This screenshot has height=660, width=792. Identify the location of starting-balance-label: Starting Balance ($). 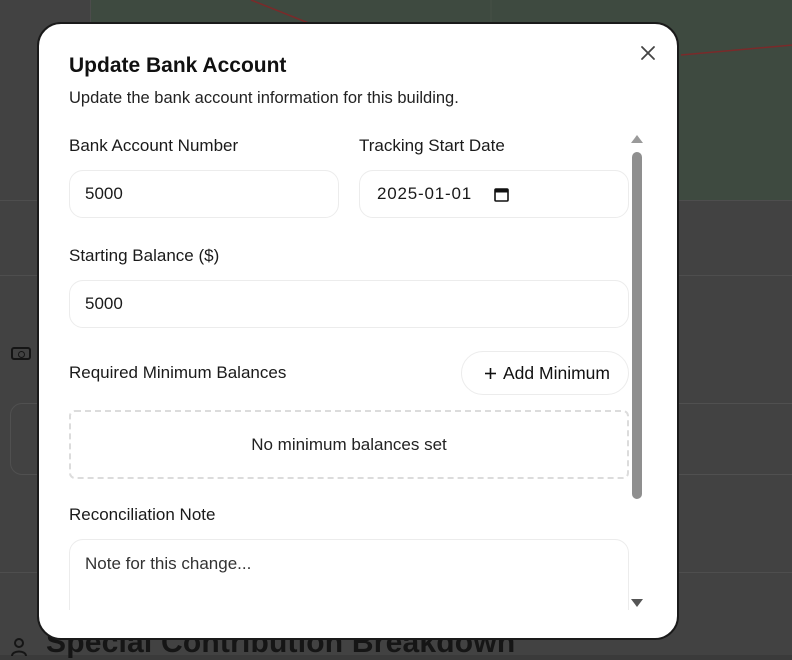
(144, 255).